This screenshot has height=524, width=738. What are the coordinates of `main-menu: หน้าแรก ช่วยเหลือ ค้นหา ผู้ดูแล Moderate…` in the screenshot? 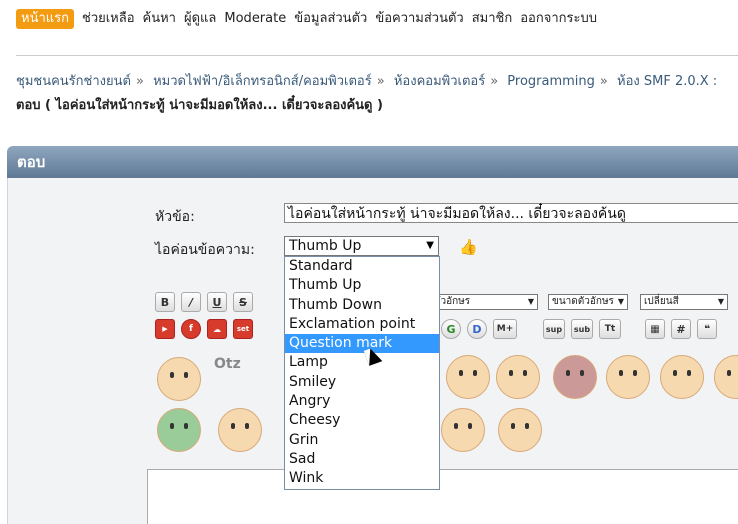 It's located at (308, 19).